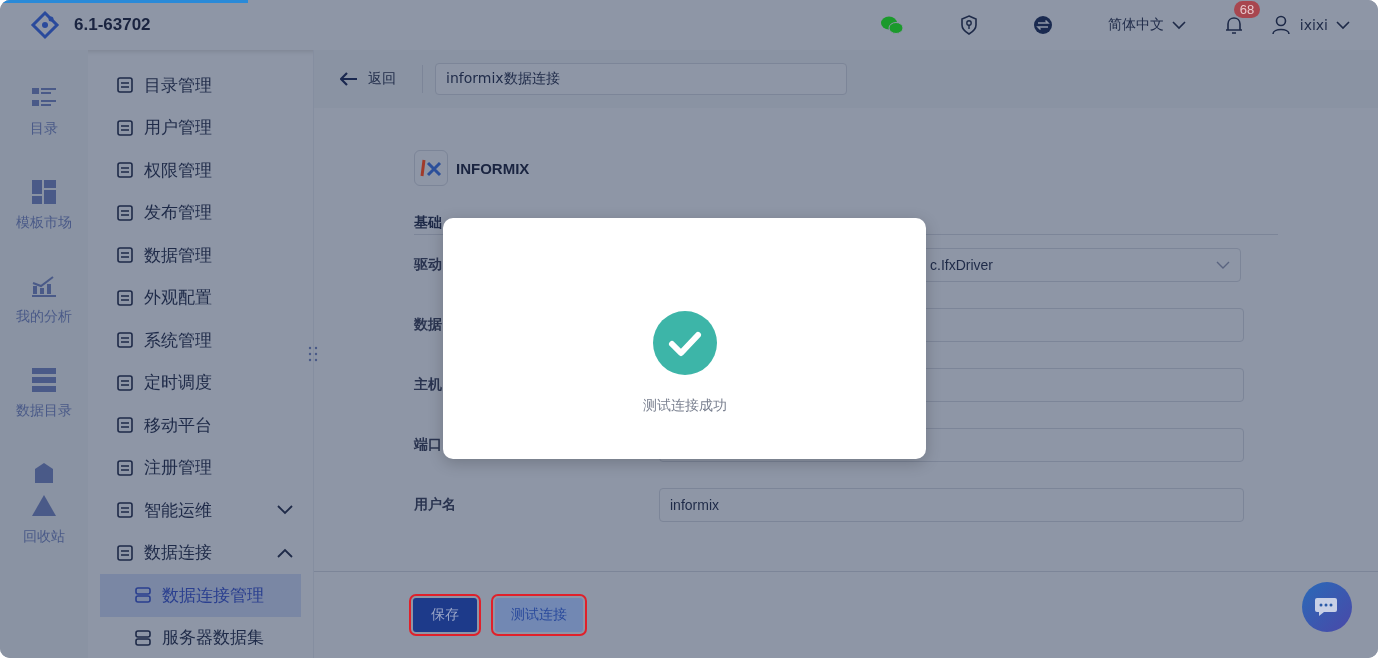 The height and width of the screenshot is (658, 1378). What do you see at coordinates (951, 505) in the screenshot?
I see `input-field: informix` at bounding box center [951, 505].